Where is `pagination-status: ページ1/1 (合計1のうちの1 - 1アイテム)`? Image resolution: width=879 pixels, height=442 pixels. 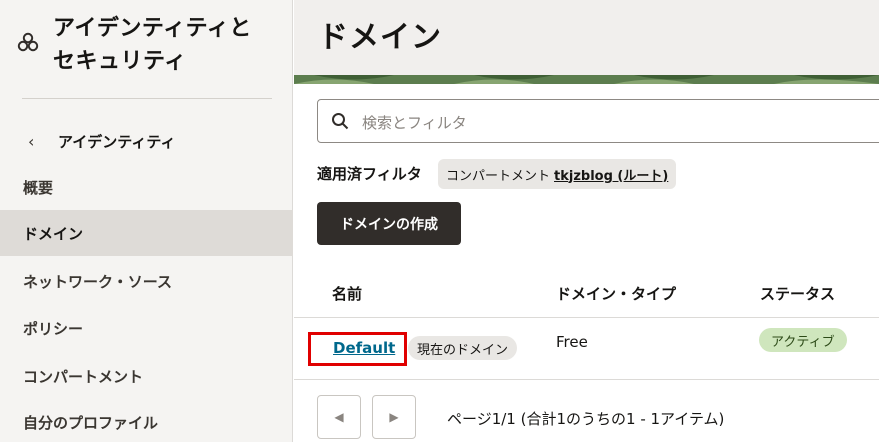
pagination-status: ページ1/1 (合計1のうちの1 - 1アイテム) is located at coordinates (586, 419).